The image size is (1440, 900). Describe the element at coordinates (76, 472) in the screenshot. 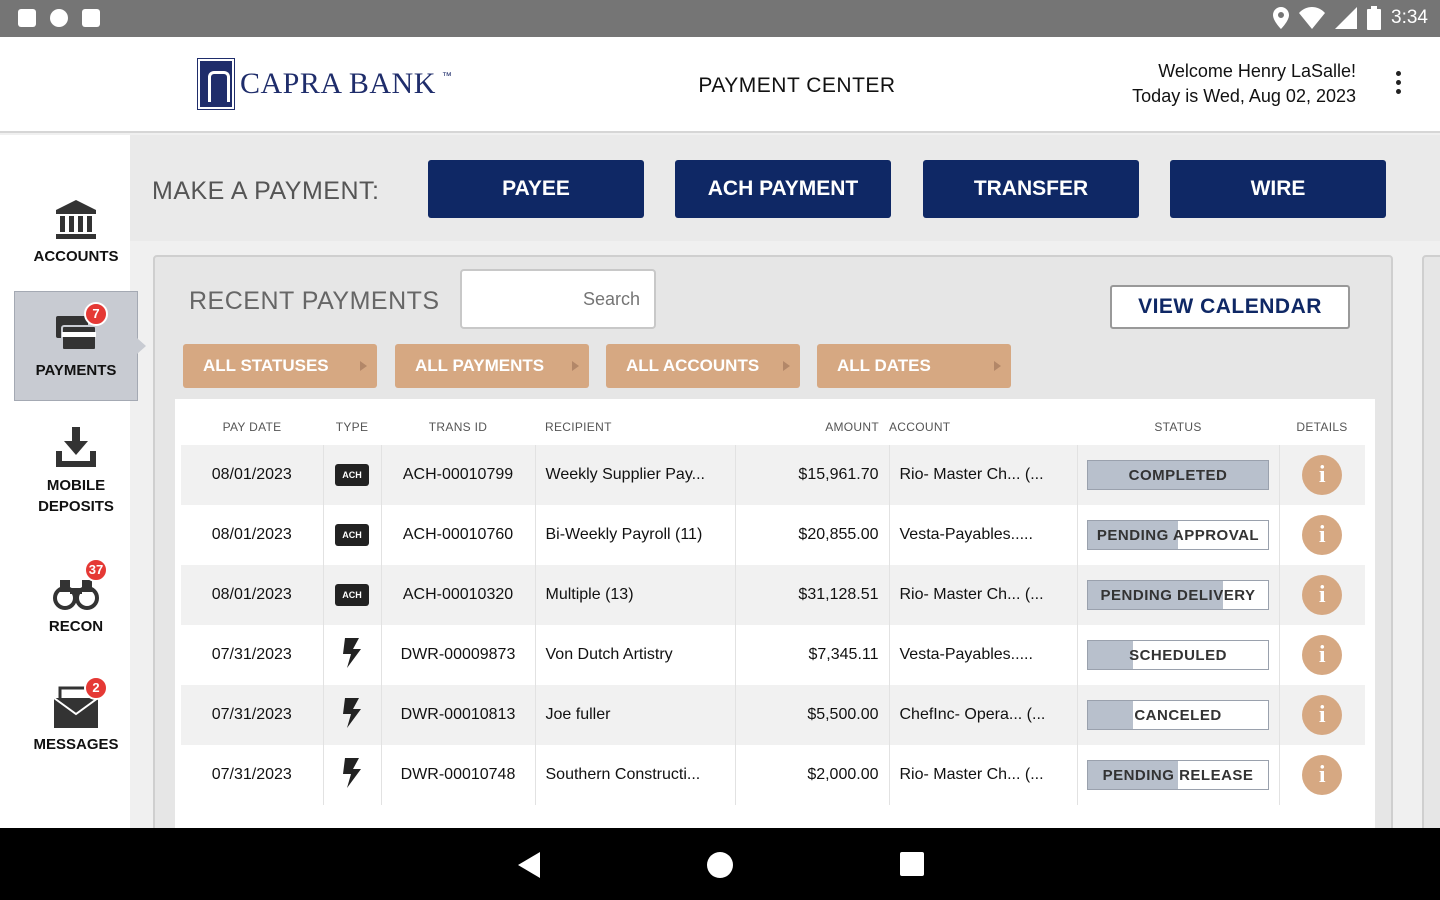

I see `sidebar-item-mobile-deposits: MOBILE DEPOSITS` at that location.